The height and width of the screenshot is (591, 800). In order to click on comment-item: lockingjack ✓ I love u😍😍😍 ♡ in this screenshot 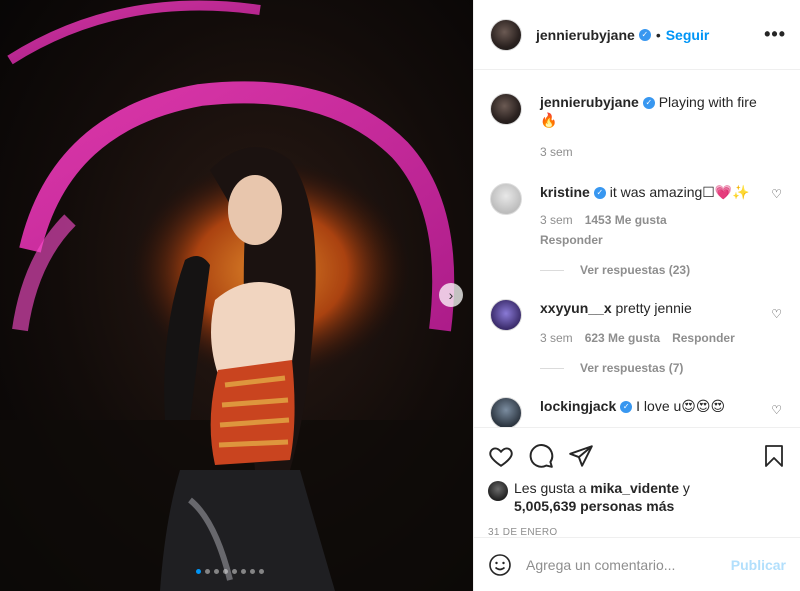, I will do `click(637, 412)`.